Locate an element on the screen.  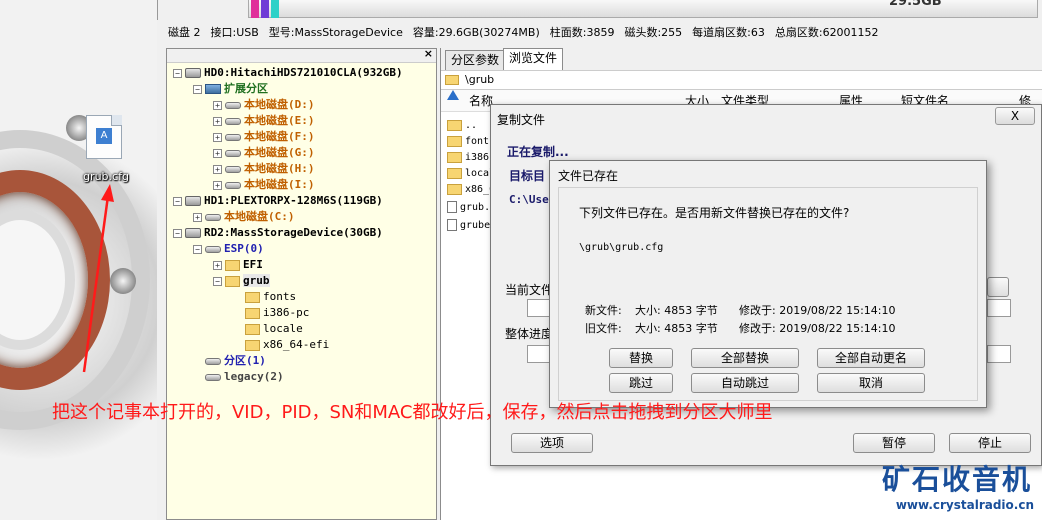
partition-bar: 29.5GB is located at coordinates (643, 9).